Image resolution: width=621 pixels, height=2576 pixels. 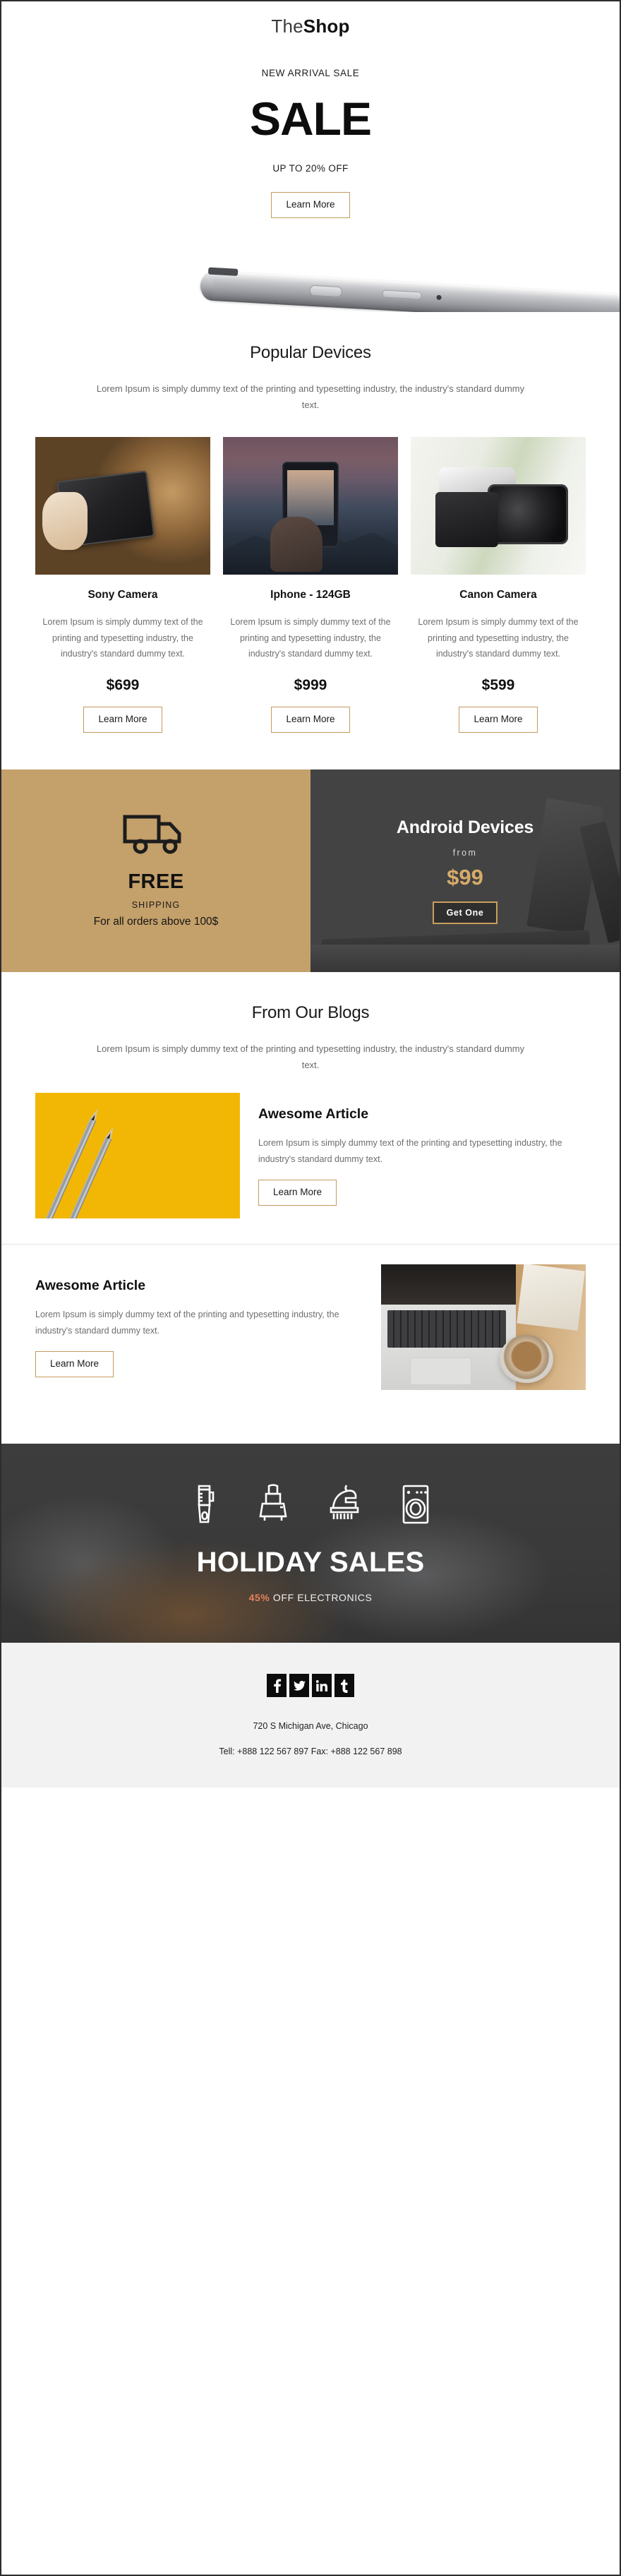 What do you see at coordinates (465, 876) in the screenshot?
I see `android-price: $99` at bounding box center [465, 876].